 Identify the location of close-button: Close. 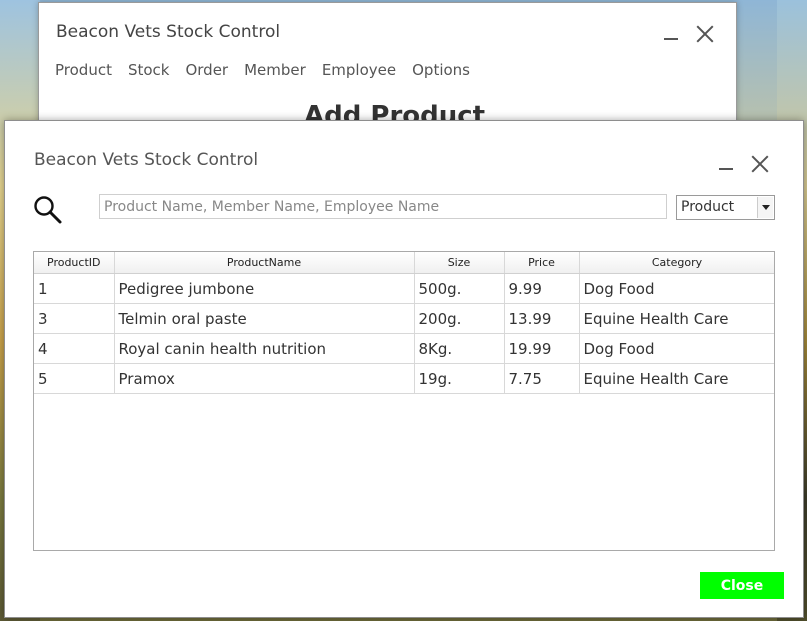
(742, 585).